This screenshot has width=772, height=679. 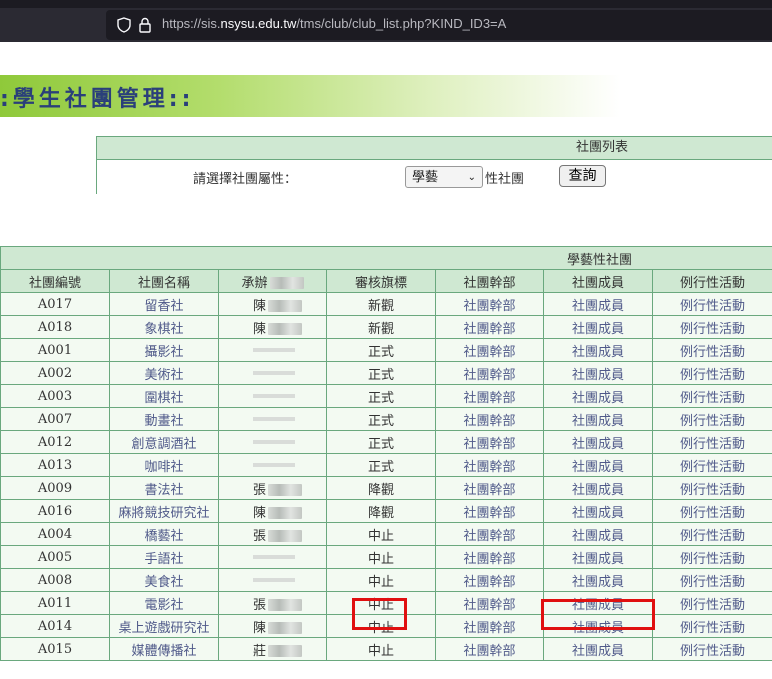 What do you see at coordinates (381, 327) in the screenshot?
I see `review-flag-cell: 新觀` at bounding box center [381, 327].